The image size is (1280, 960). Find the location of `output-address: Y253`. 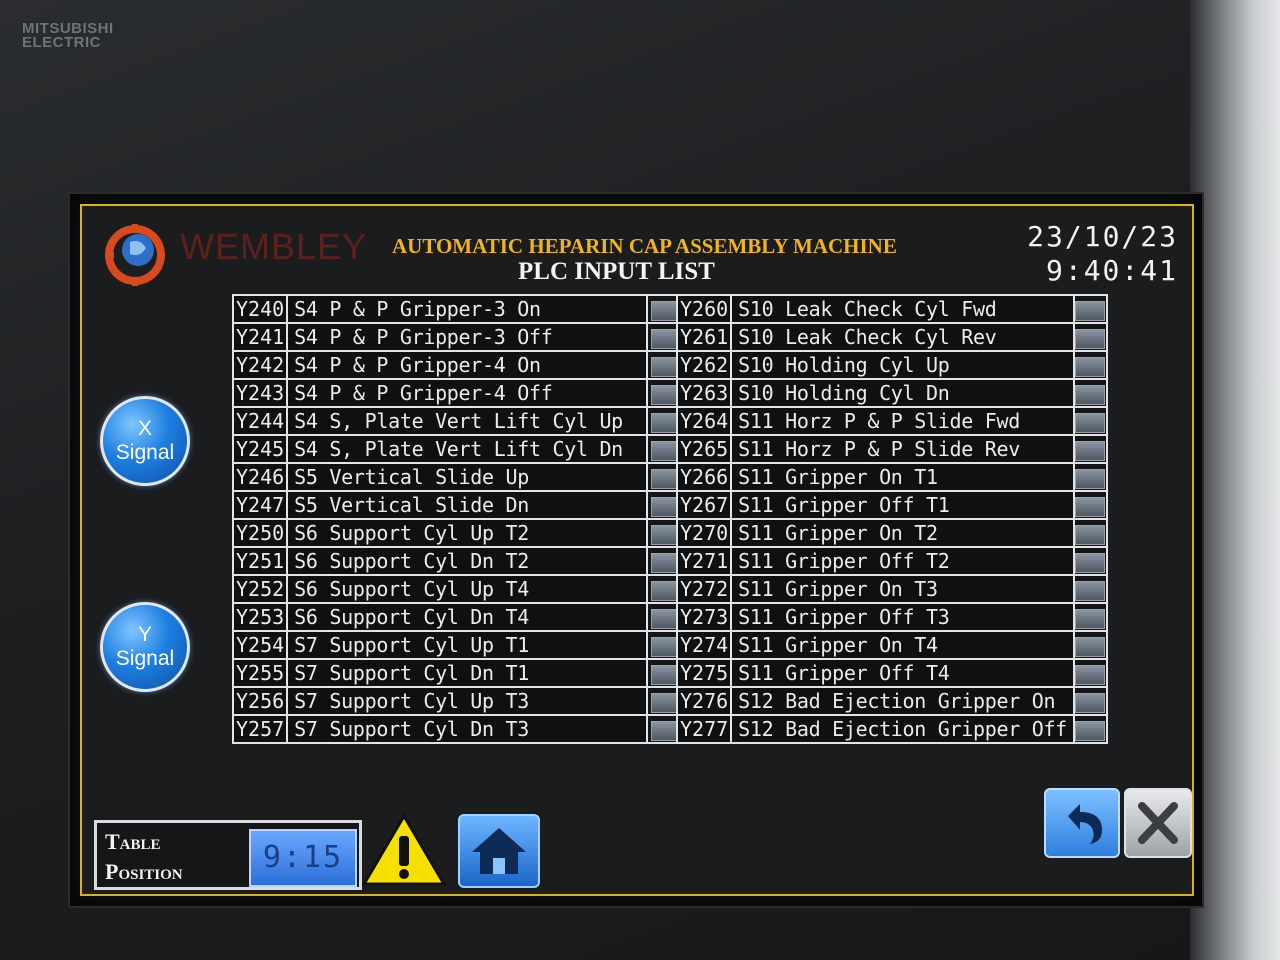

output-address: Y253 is located at coordinates (260, 617).